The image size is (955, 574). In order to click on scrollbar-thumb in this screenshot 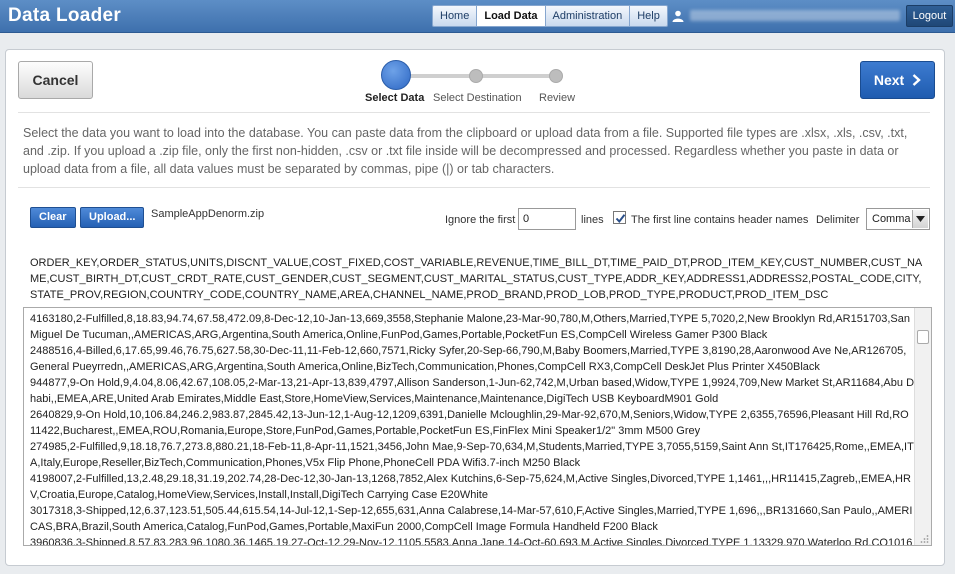, I will do `click(923, 337)`.